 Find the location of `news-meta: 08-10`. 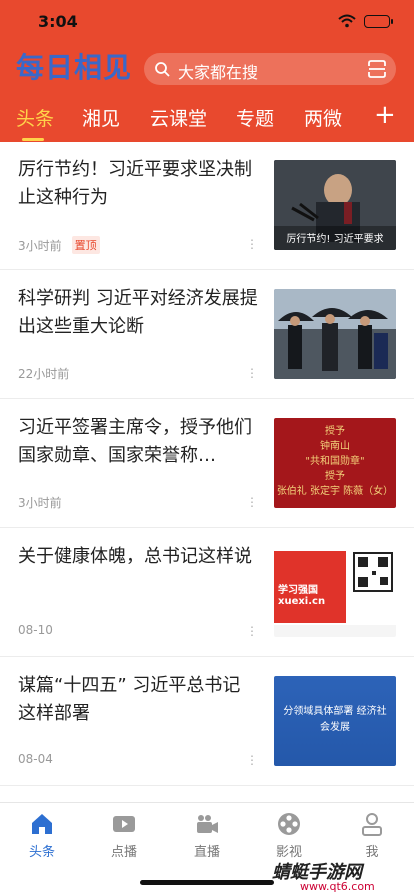

news-meta: 08-10 is located at coordinates (35, 630).